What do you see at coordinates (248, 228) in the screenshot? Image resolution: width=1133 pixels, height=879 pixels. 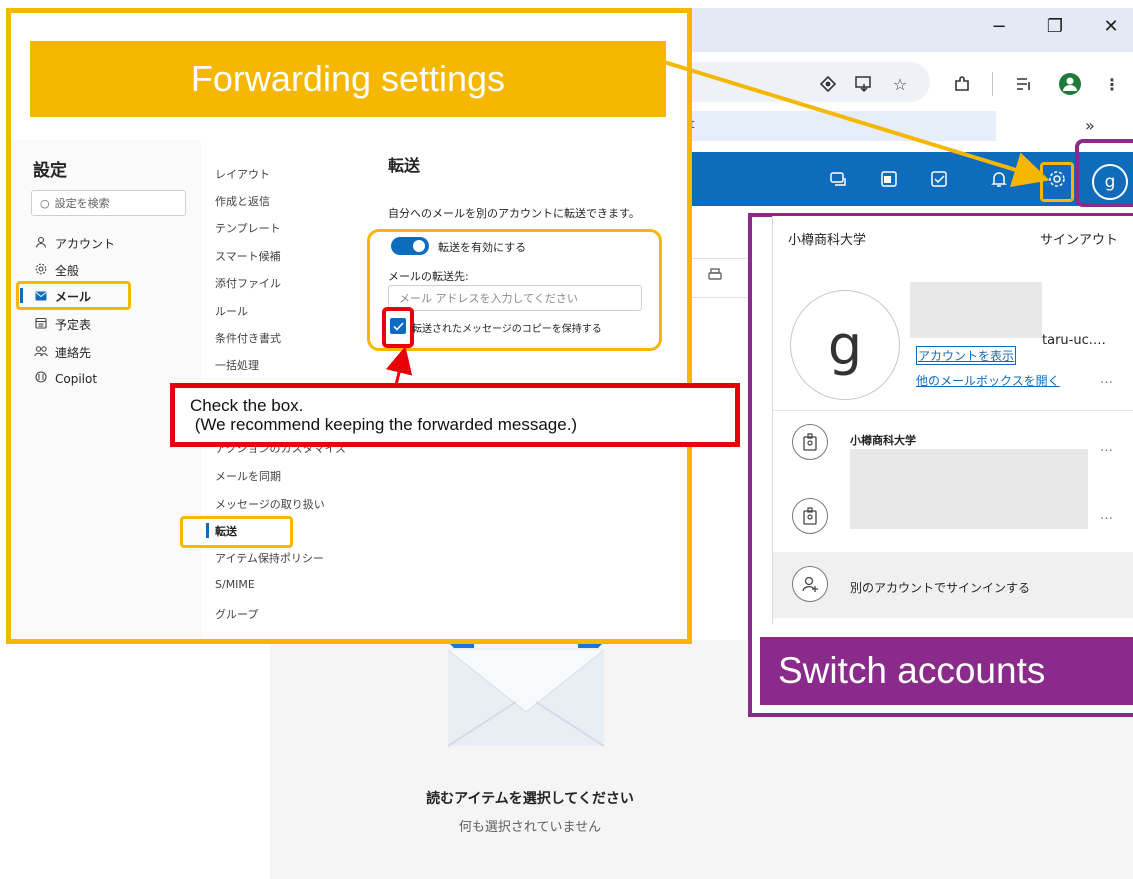 I see `subsetting-templates: テンプレート` at bounding box center [248, 228].